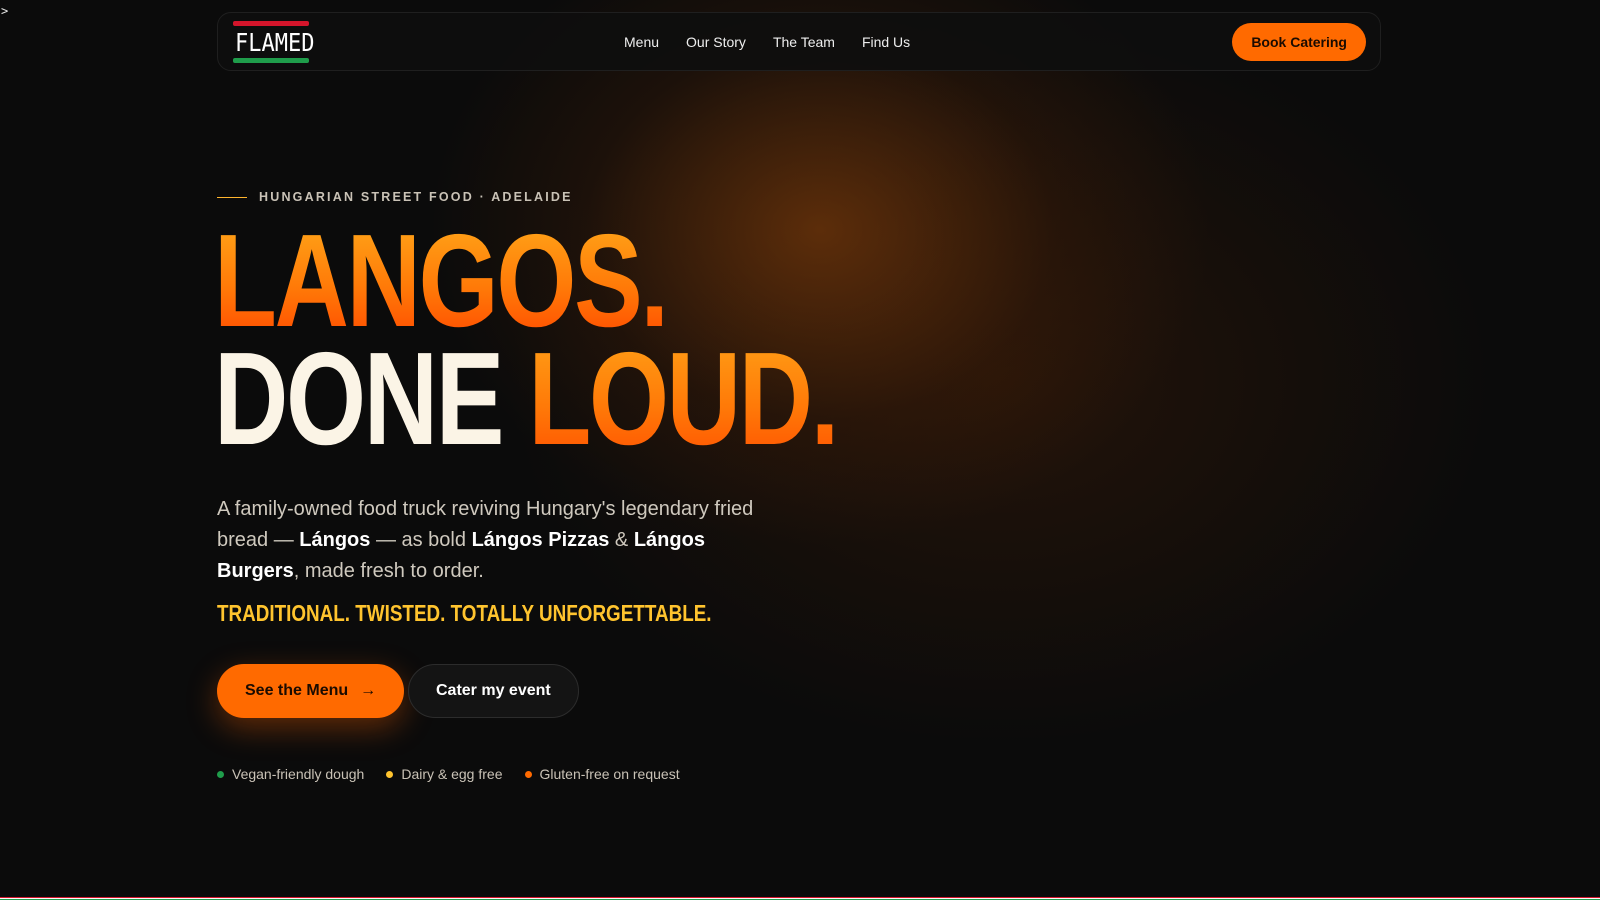 This screenshot has width=1600, height=900. What do you see at coordinates (232, 197) in the screenshot?
I see `eyebrow-line` at bounding box center [232, 197].